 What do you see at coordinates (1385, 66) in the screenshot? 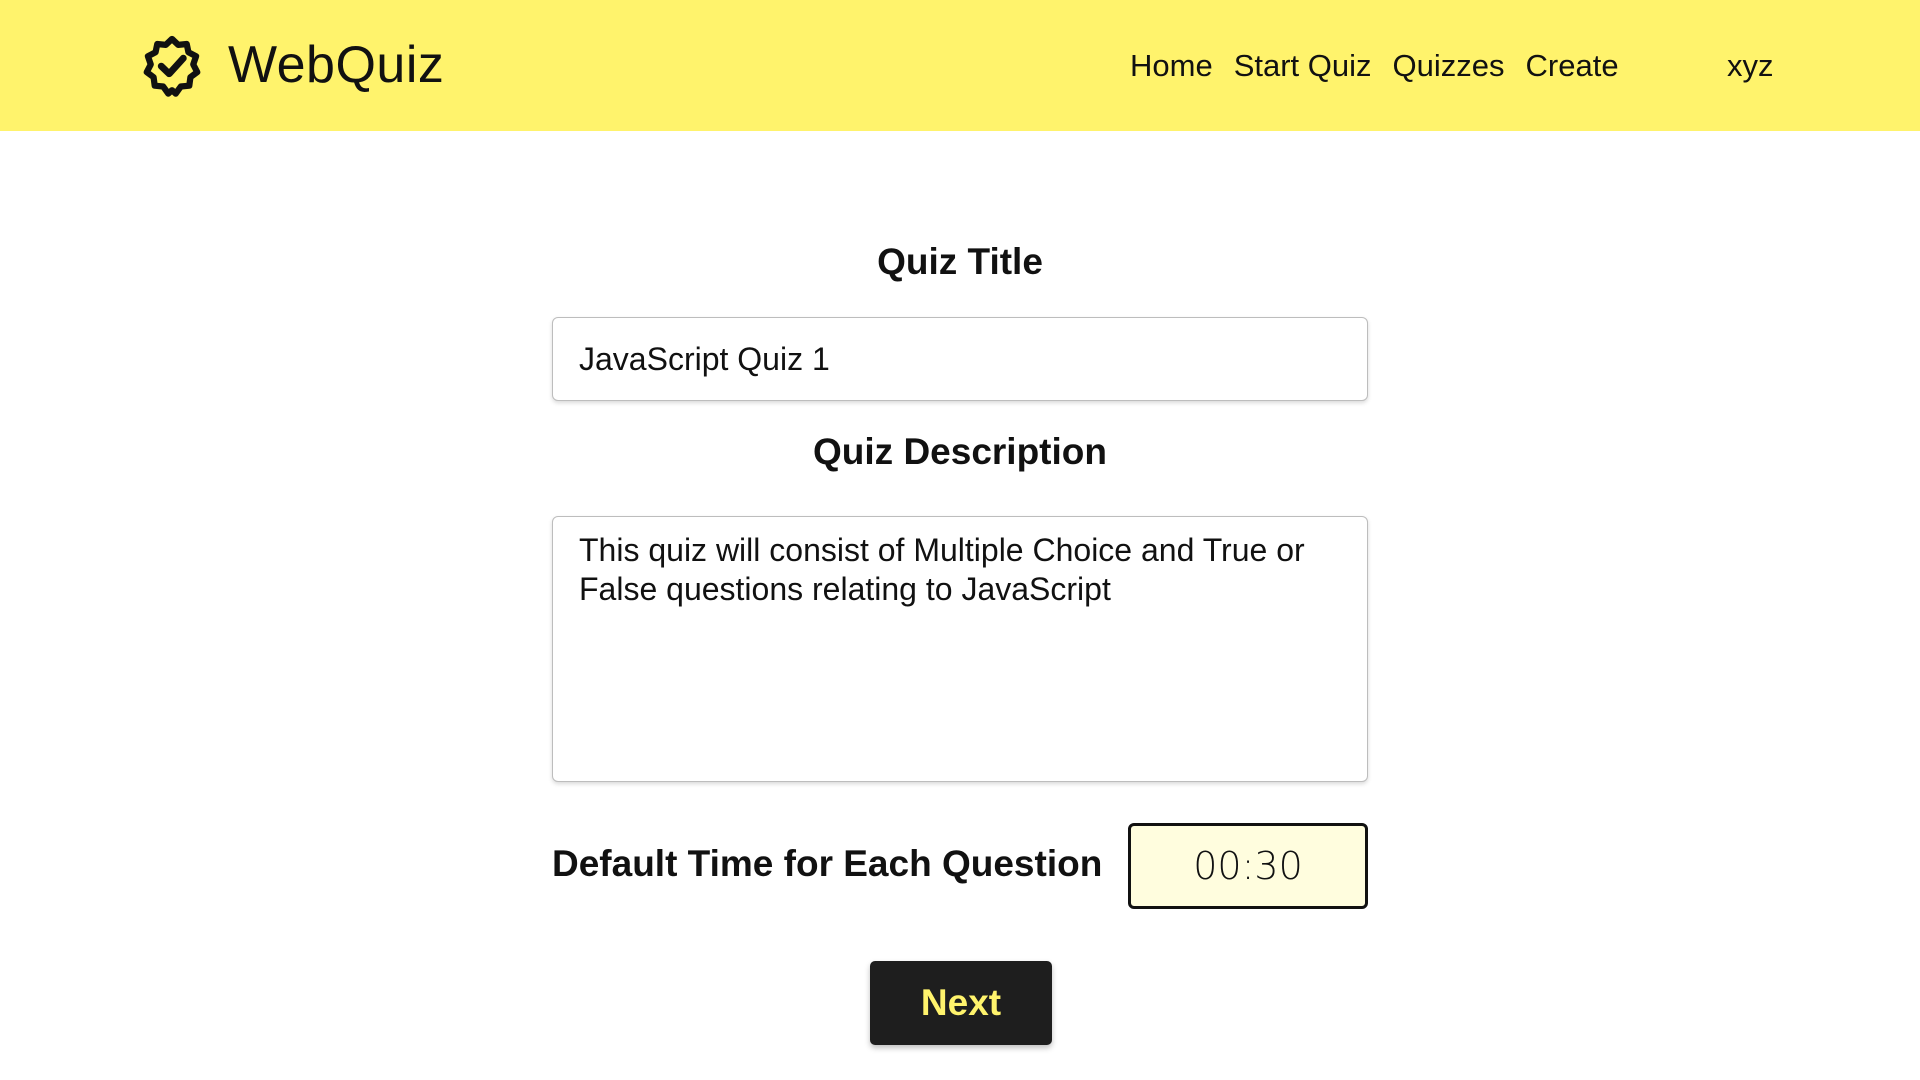
I see `nav-links: Home Start Quiz Quizzes Create` at bounding box center [1385, 66].